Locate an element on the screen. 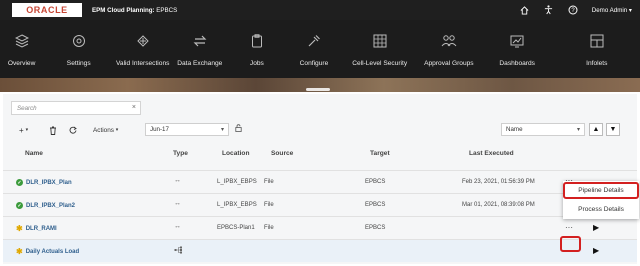 This screenshot has height=266, width=640. column-source: Source is located at coordinates (282, 153).